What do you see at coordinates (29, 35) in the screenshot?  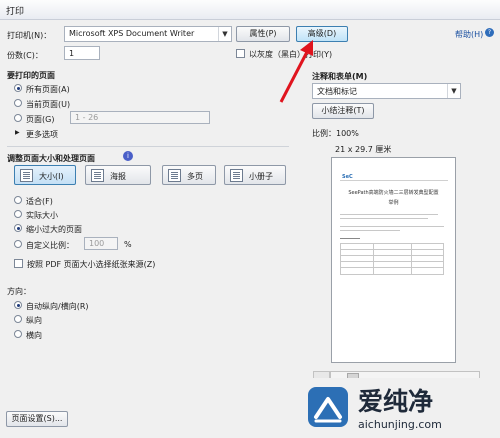 I see `printer-label: 打印机(N)：` at bounding box center [29, 35].